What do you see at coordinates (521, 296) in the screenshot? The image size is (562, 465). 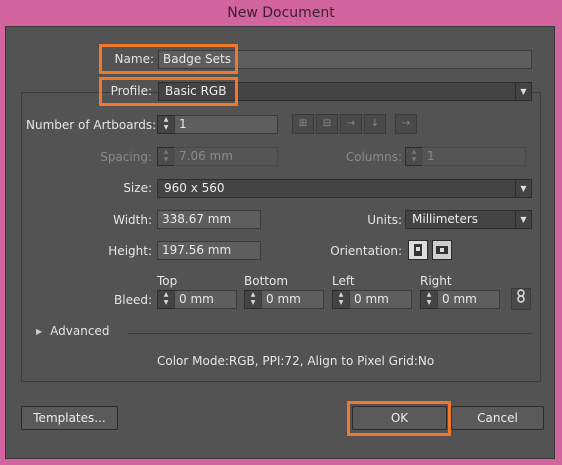 I see `chain-link-icon` at bounding box center [521, 296].